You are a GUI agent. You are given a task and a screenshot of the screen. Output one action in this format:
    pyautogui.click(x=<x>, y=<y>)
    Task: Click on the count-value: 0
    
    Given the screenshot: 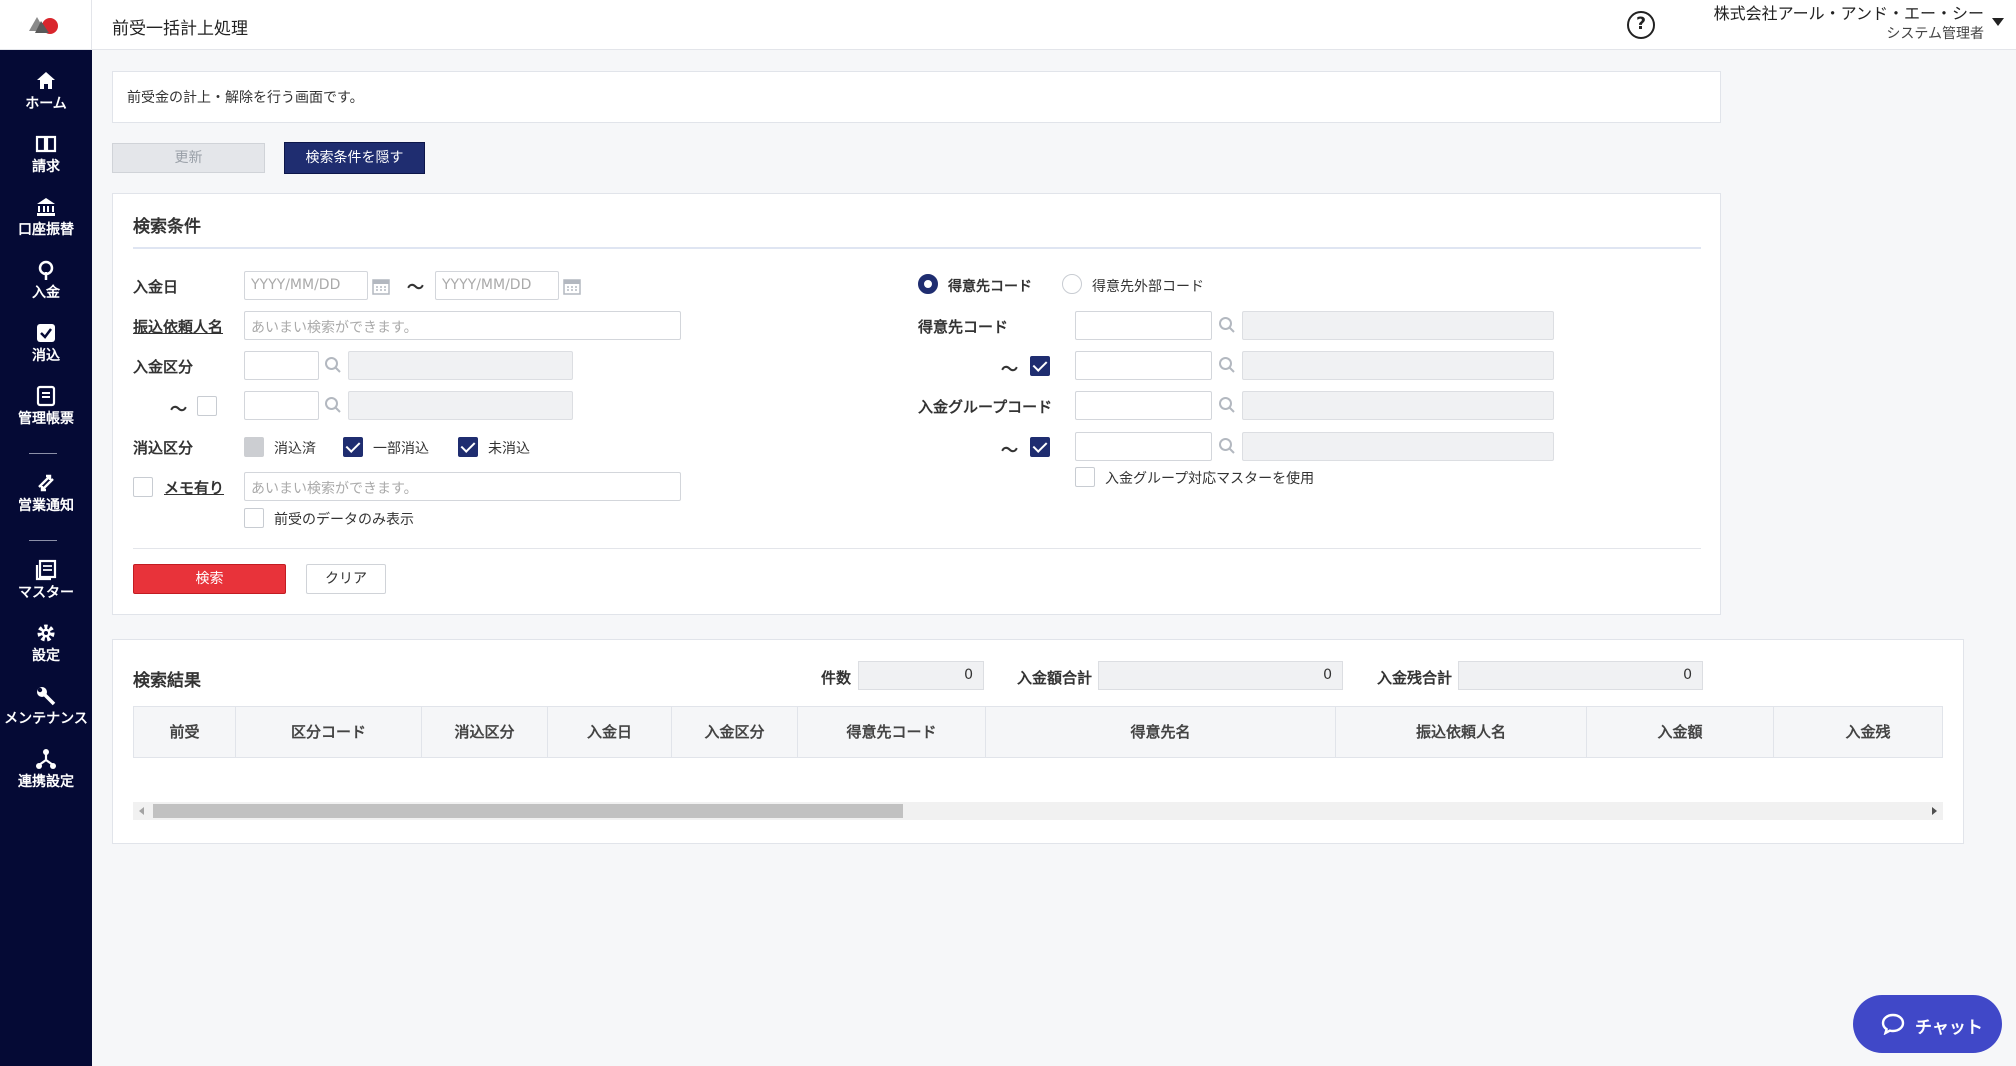 What is the action you would take?
    pyautogui.click(x=921, y=675)
    